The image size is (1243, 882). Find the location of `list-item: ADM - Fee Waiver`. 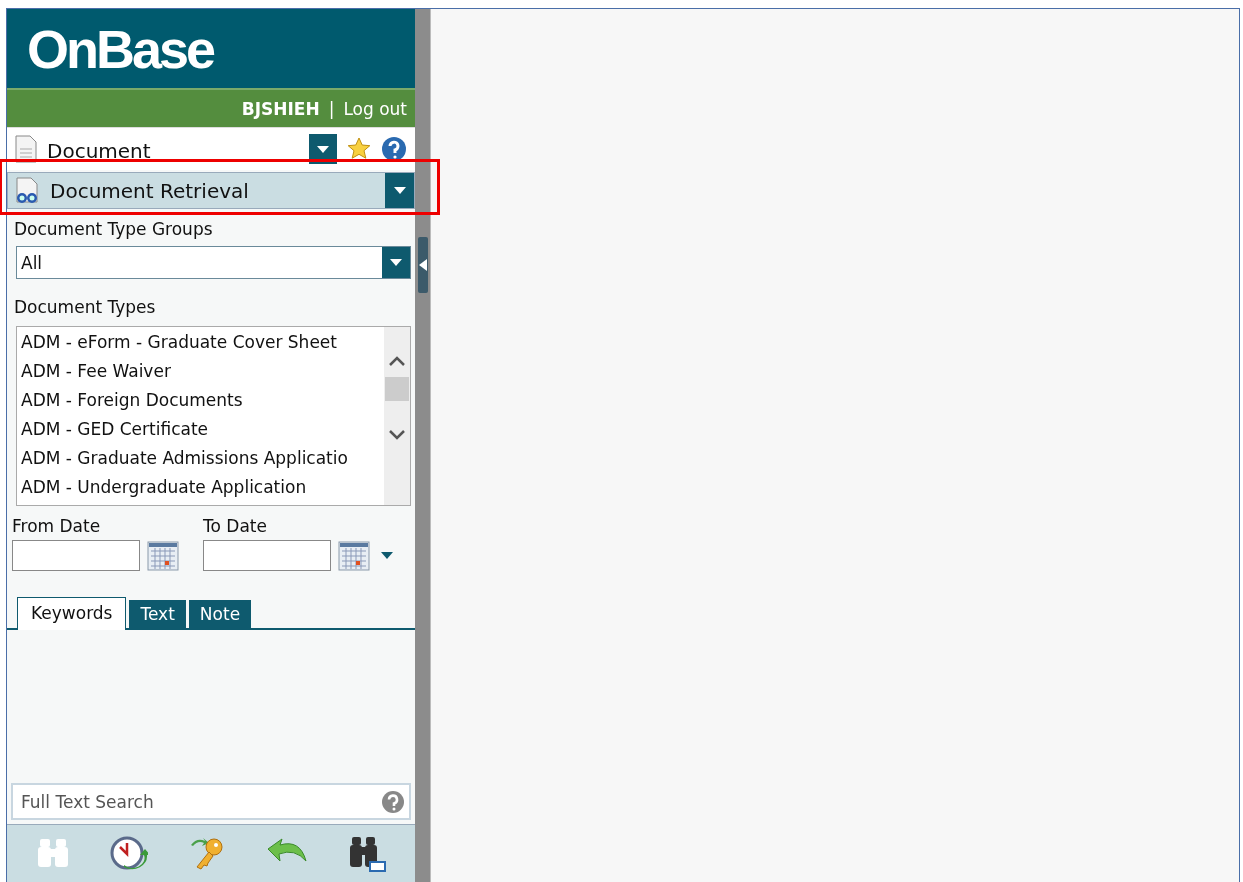

list-item: ADM - Fee Waiver is located at coordinates (202, 372).